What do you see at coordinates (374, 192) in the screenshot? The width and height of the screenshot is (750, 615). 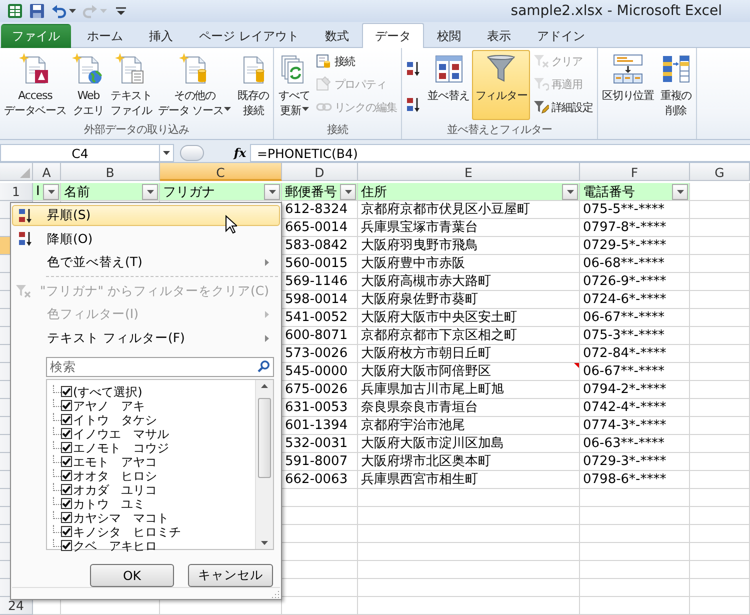 I see `header-label: 住所` at bounding box center [374, 192].